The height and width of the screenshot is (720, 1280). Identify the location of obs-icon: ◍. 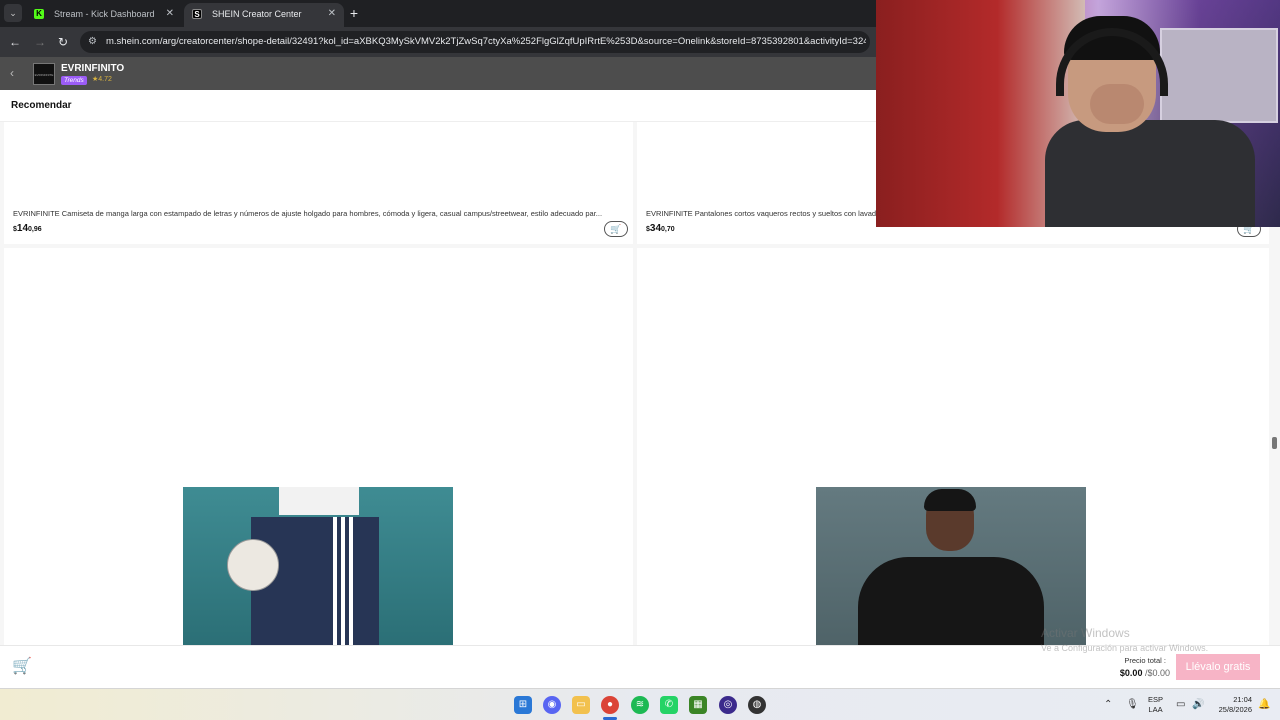
(757, 705).